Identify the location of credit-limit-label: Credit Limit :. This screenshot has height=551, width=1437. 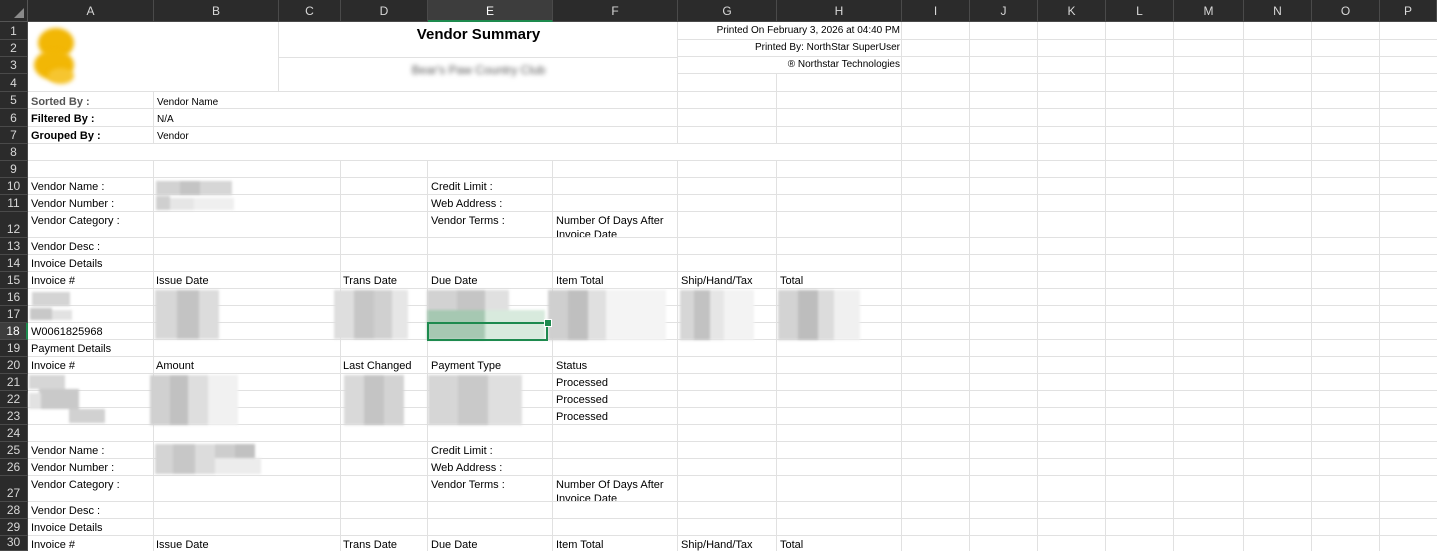
(462, 187).